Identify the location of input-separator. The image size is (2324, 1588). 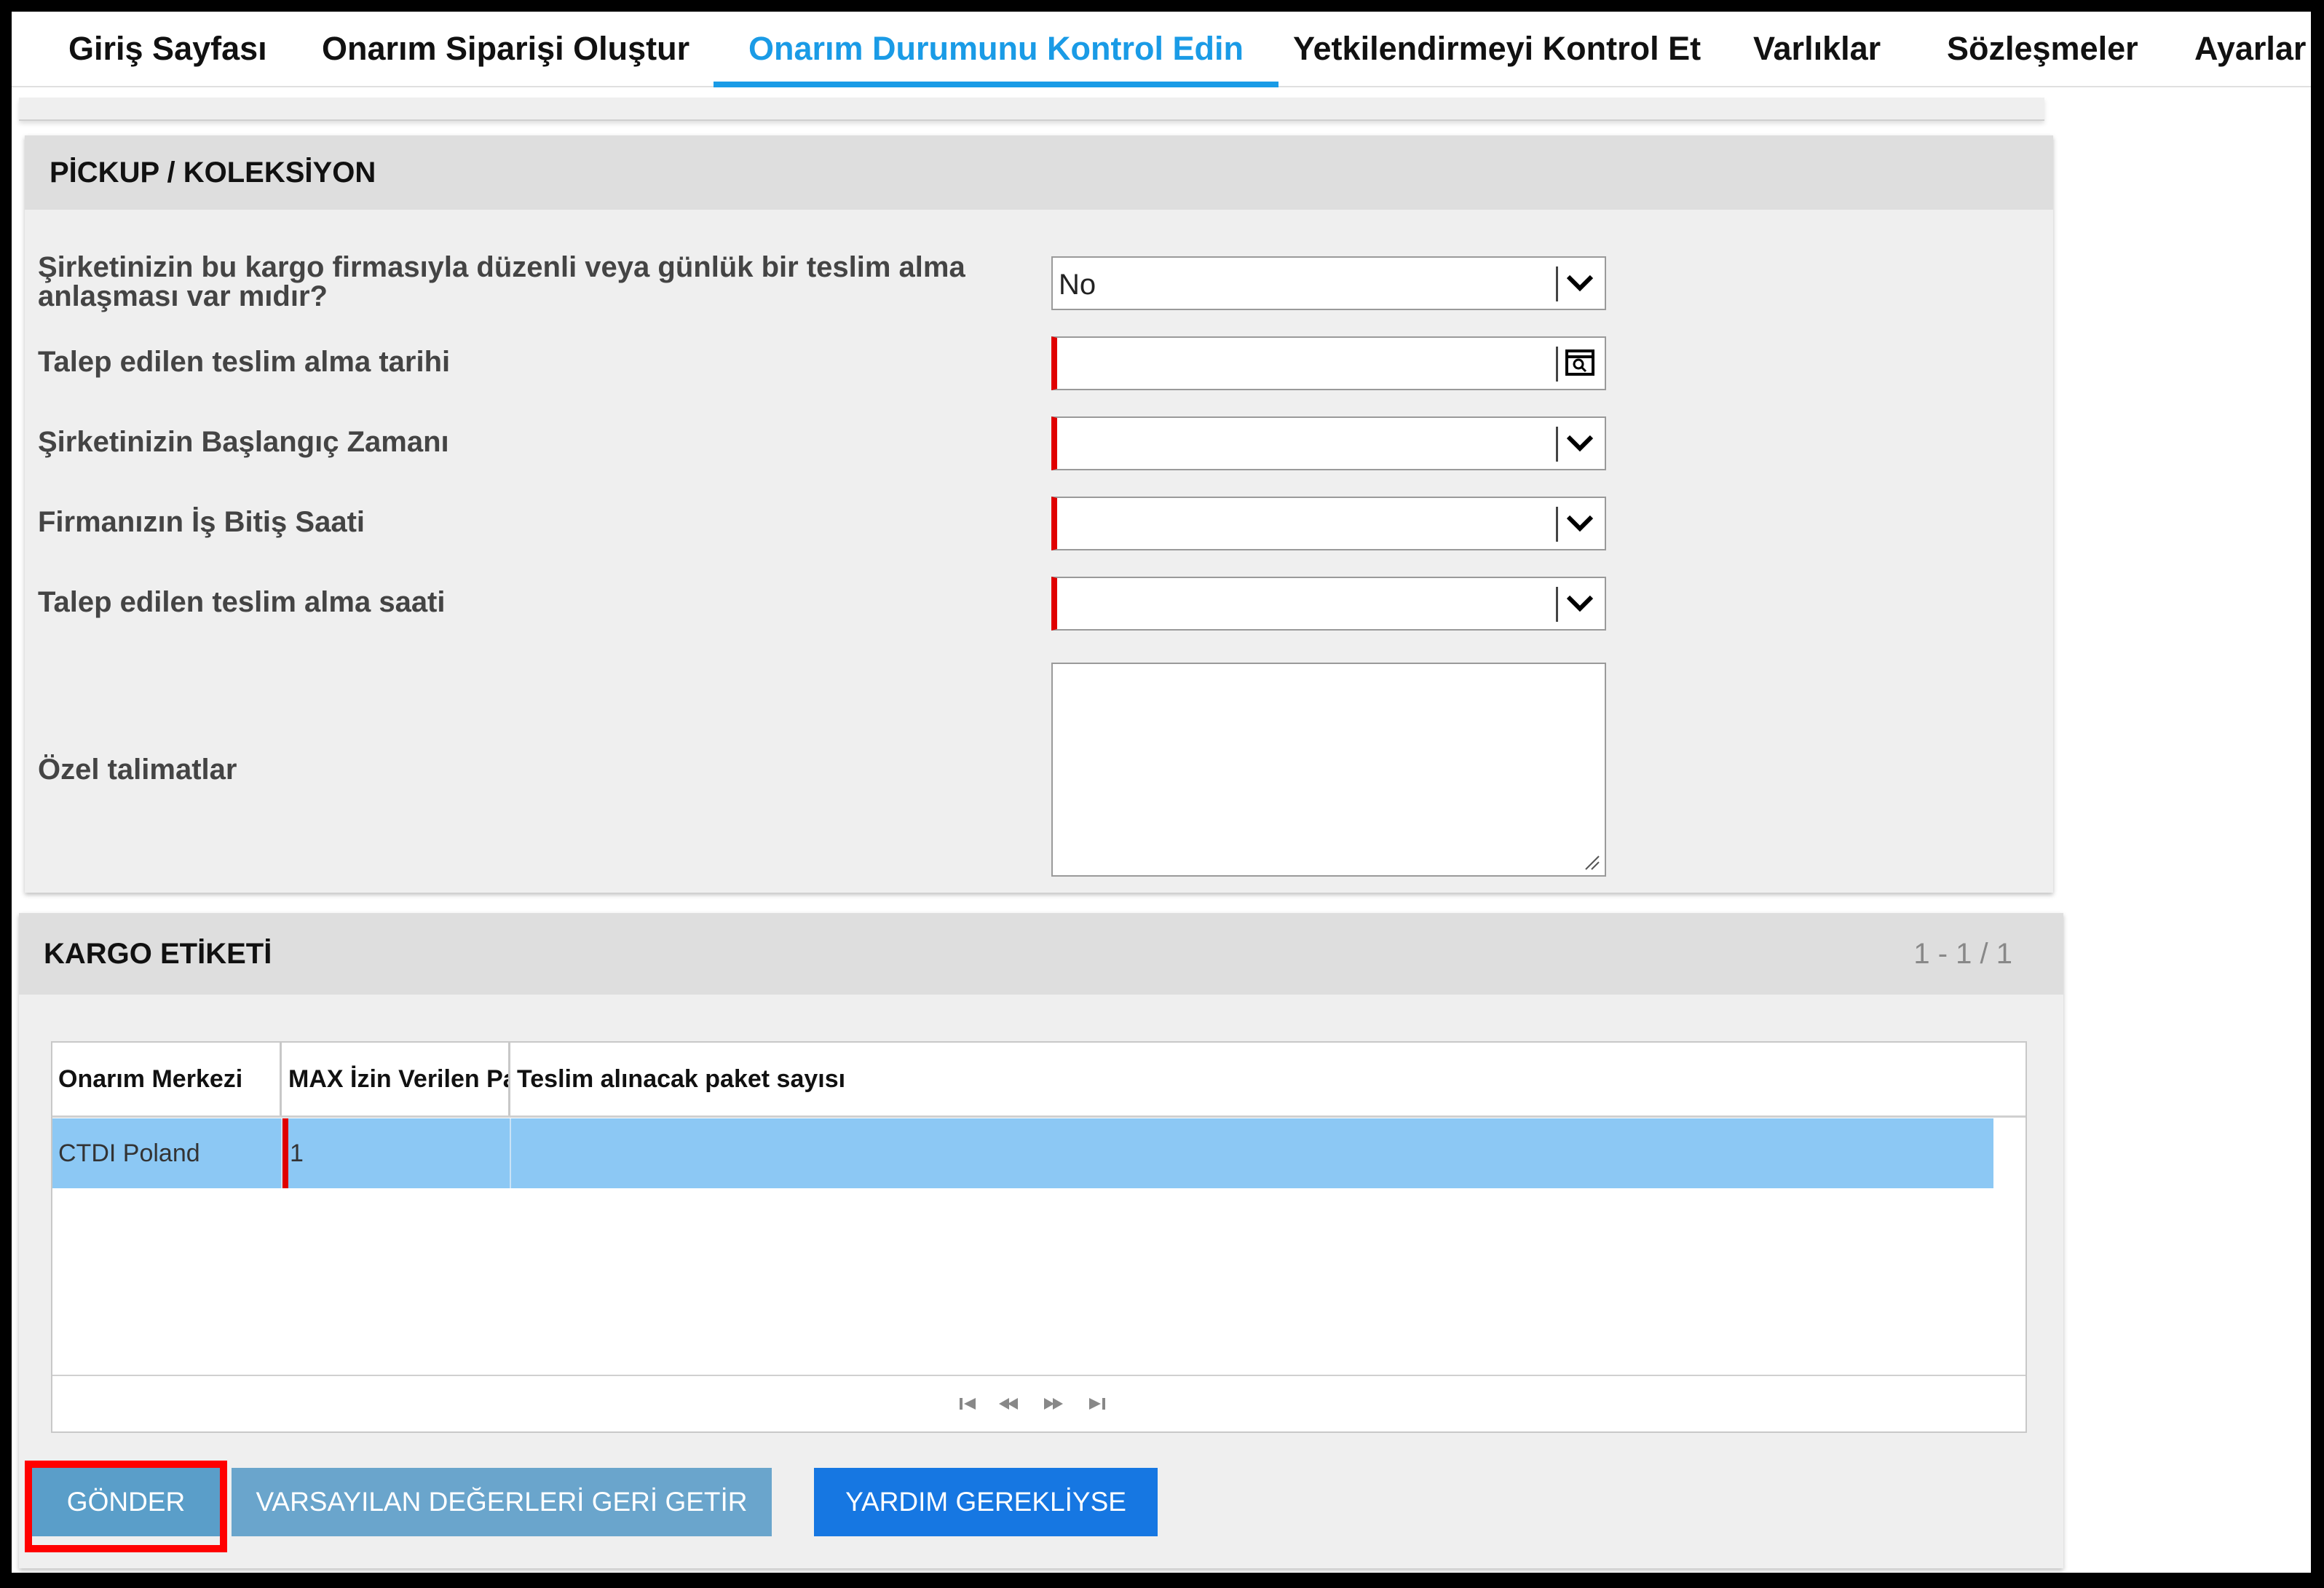
(1557, 364).